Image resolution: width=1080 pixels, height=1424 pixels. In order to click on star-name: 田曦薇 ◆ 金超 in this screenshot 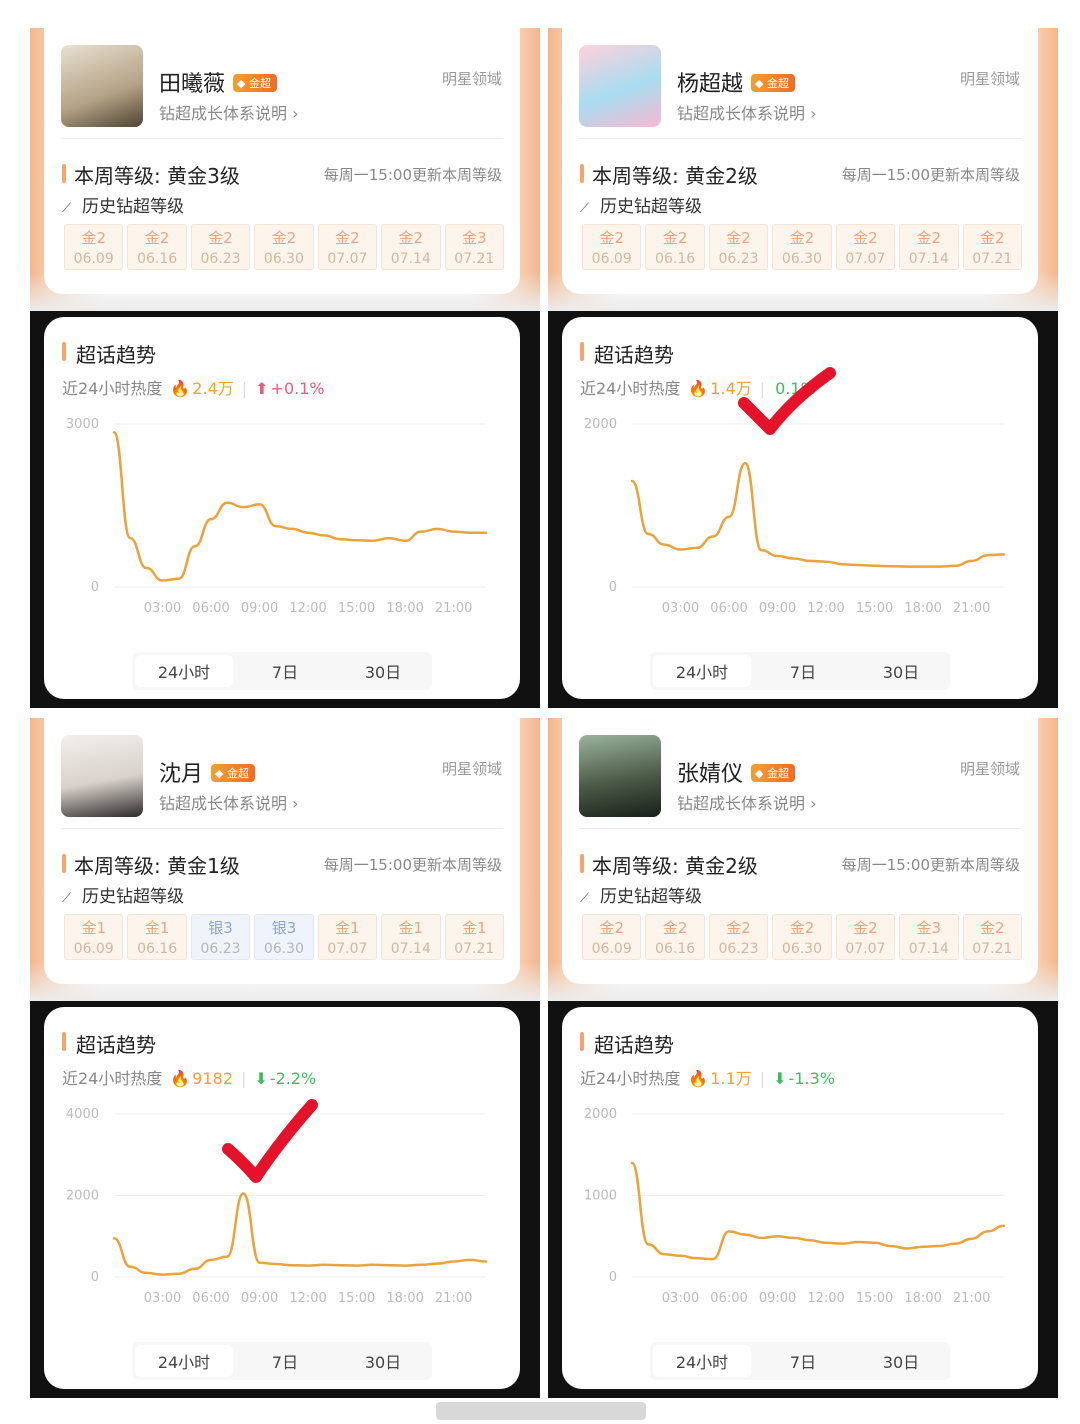, I will do `click(218, 82)`.